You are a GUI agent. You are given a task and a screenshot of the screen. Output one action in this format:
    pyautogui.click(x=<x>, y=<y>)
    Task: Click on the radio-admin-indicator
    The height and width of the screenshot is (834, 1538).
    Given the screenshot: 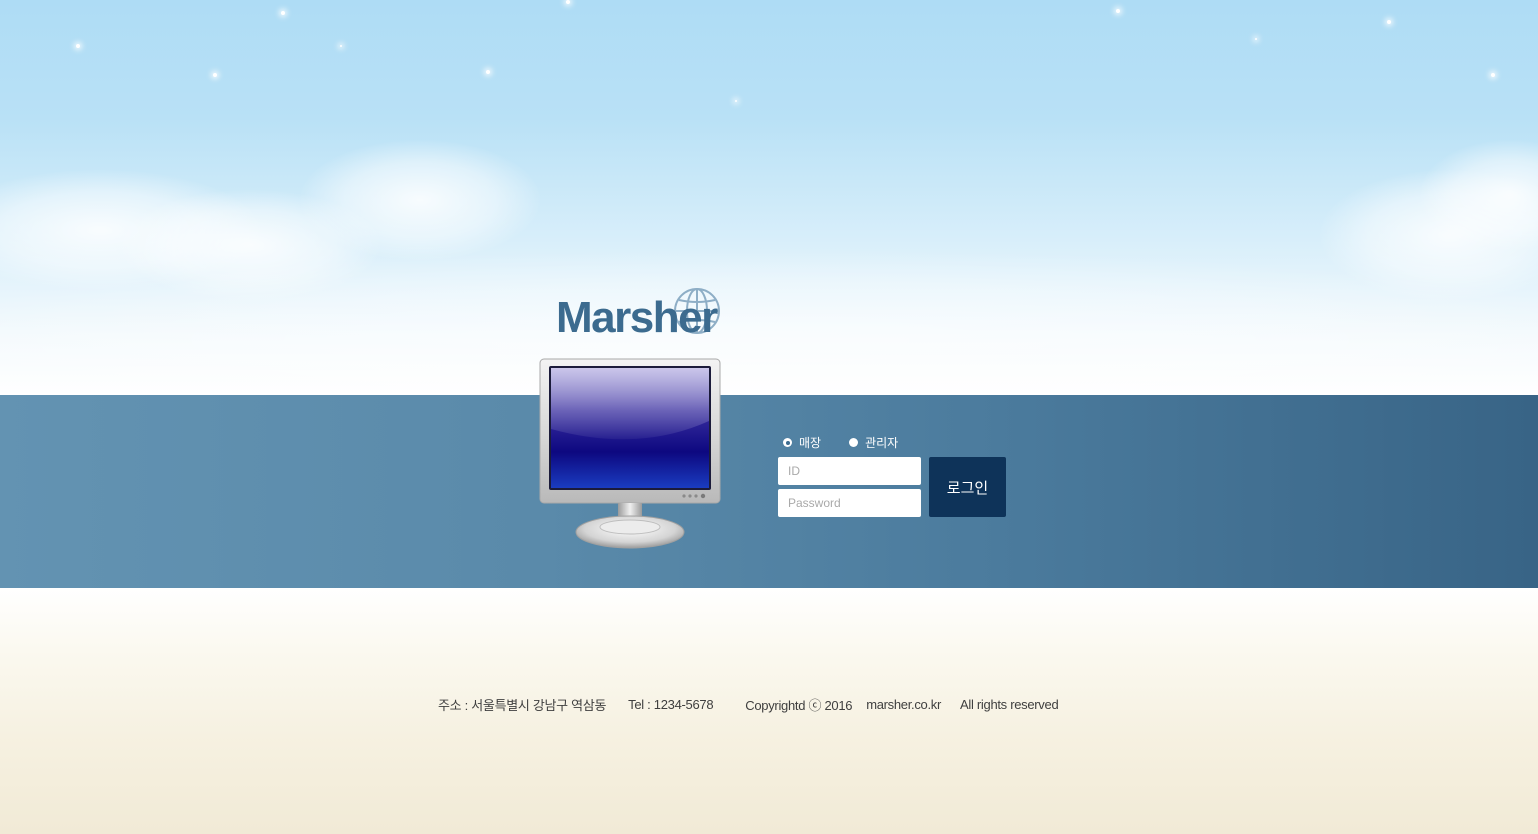 What is the action you would take?
    pyautogui.click(x=854, y=442)
    